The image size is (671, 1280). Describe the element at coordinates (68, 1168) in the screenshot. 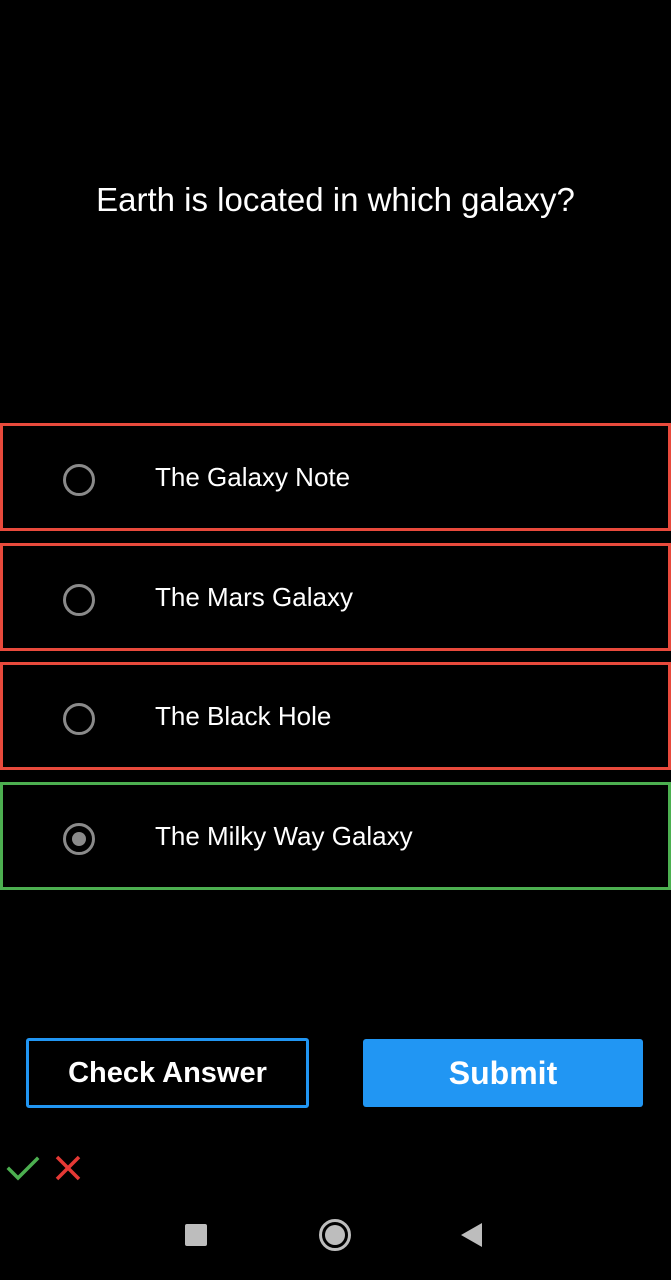

I see `cross-icon` at that location.